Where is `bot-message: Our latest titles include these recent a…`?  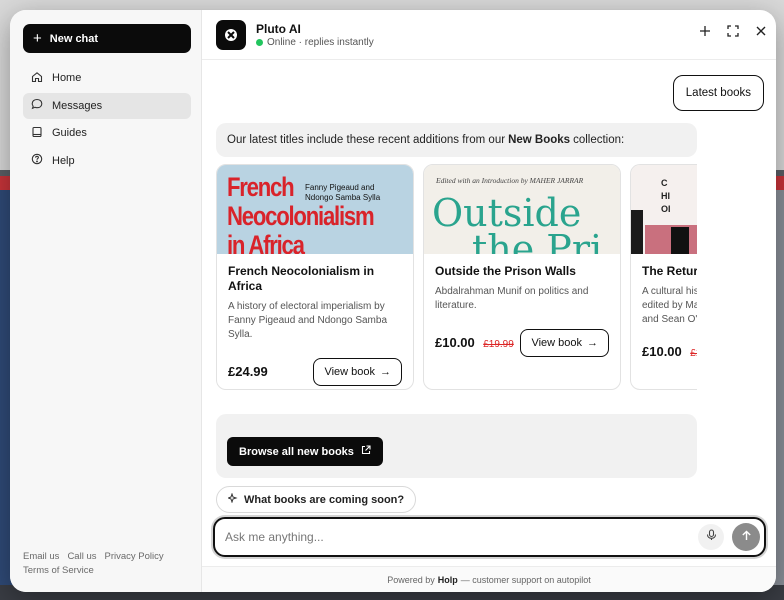 bot-message: Our latest titles include these recent a… is located at coordinates (456, 140).